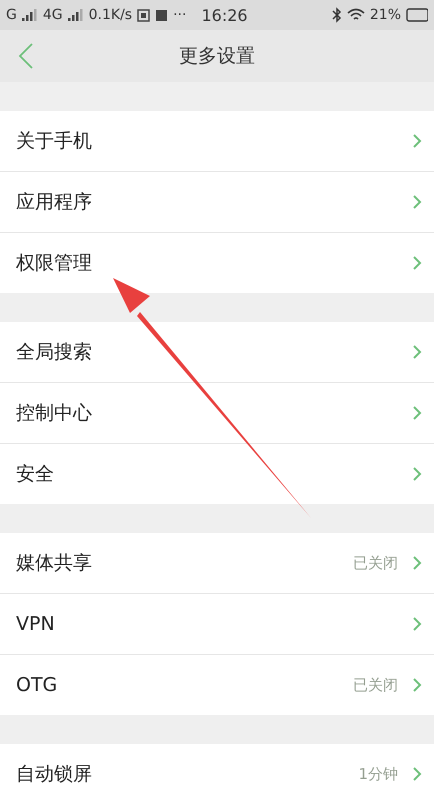 The image size is (434, 792). I want to click on settings-row: 媒体共享 已关闭, so click(217, 563).